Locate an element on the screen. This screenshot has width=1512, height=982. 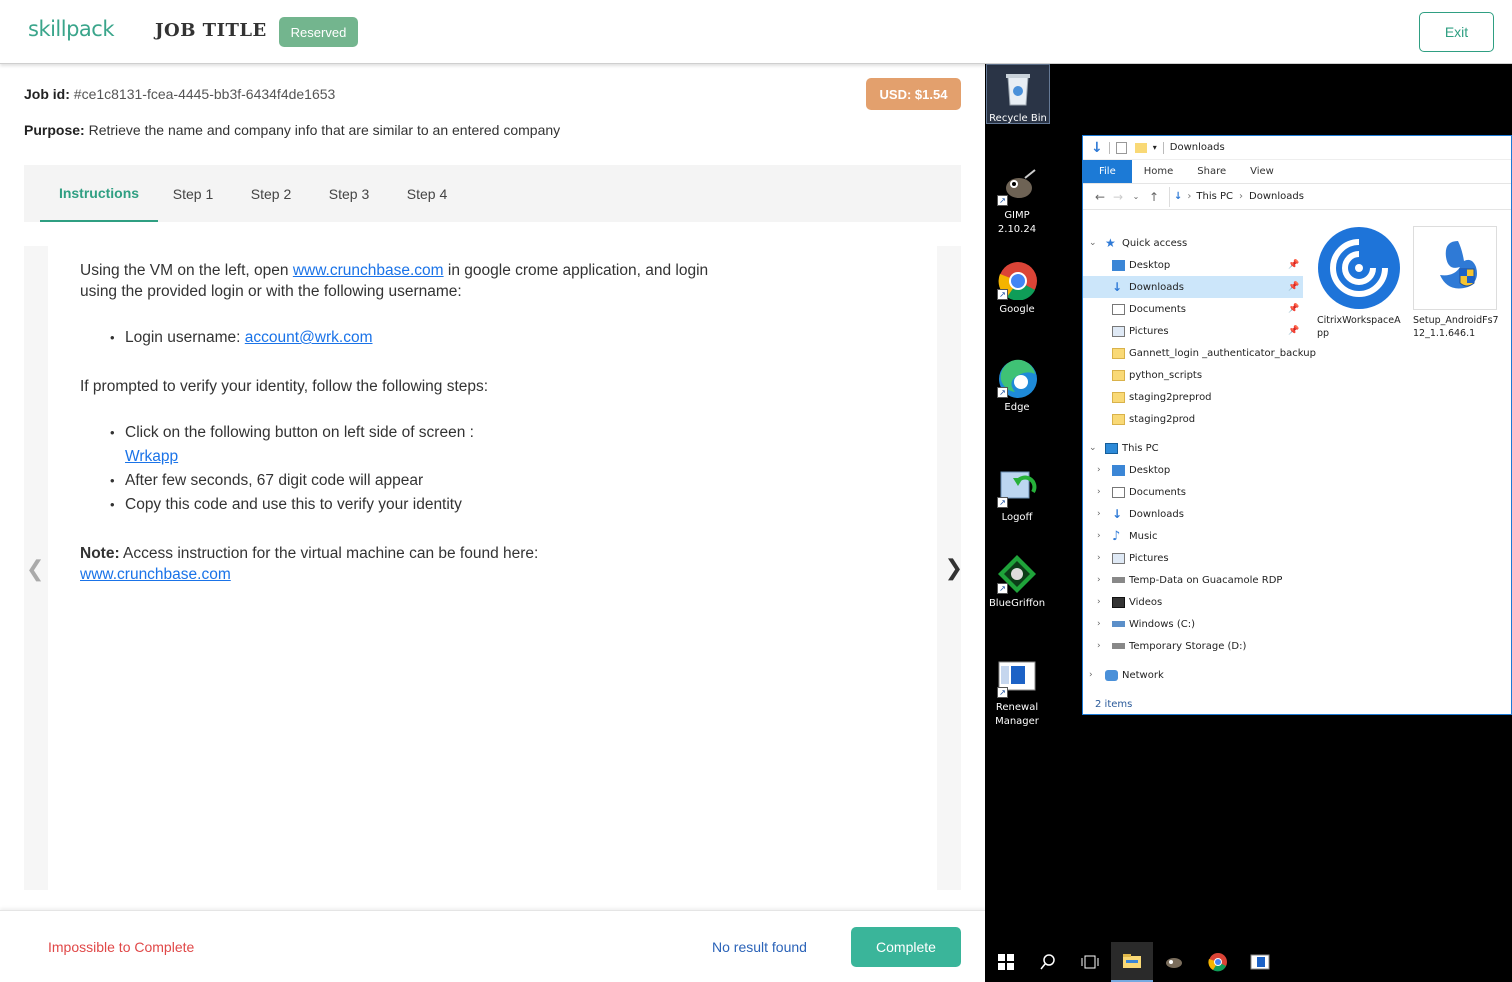
nav-pc-documents: › Documents is located at coordinates (1193, 492).